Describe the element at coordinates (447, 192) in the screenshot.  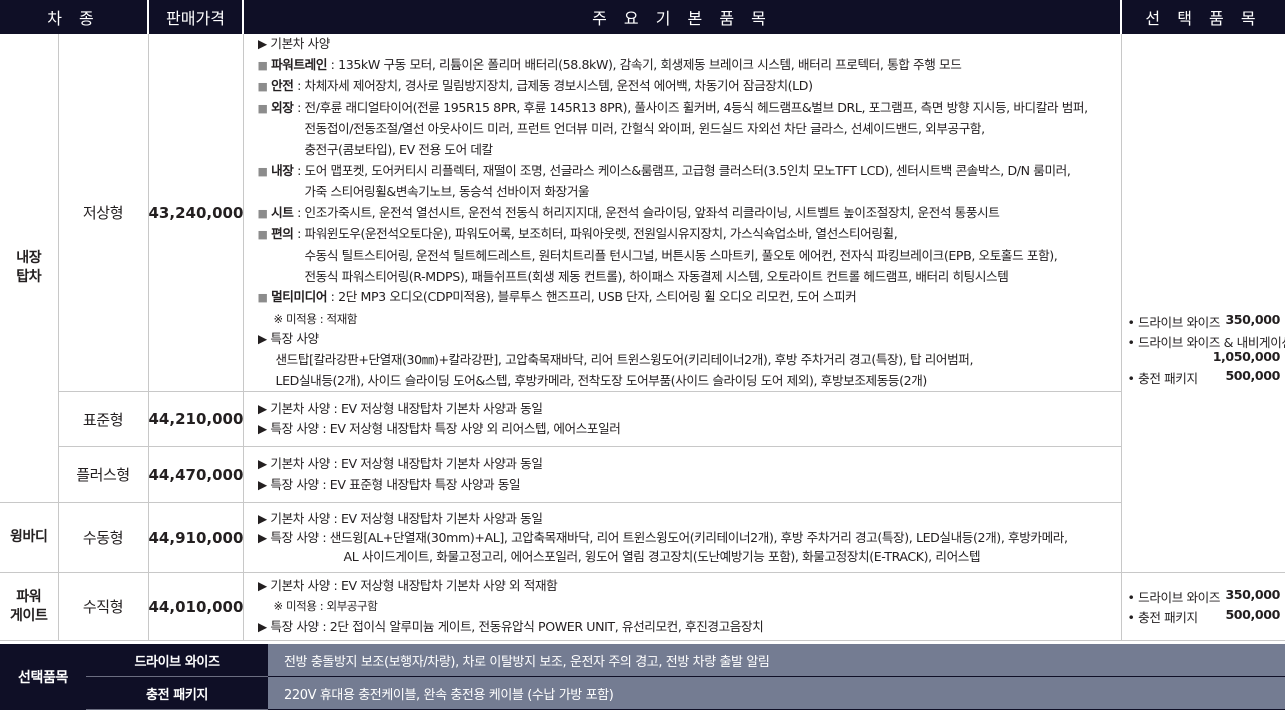
I see `feature-line: 가죽 스티어링휠&변속기노브, 동승석 선바이저 화장거울` at that location.